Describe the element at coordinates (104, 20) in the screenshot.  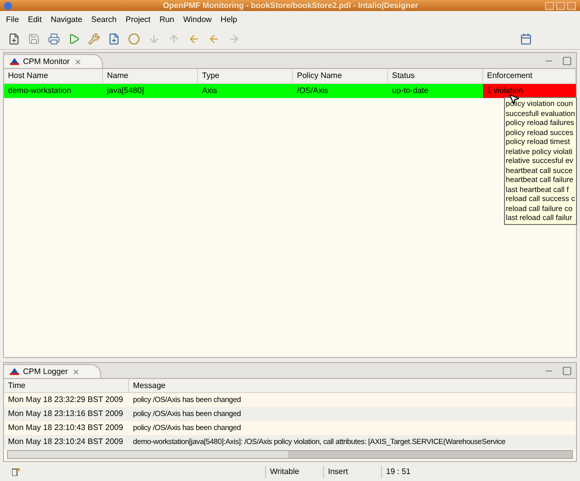
I see `menu-item: Search` at that location.